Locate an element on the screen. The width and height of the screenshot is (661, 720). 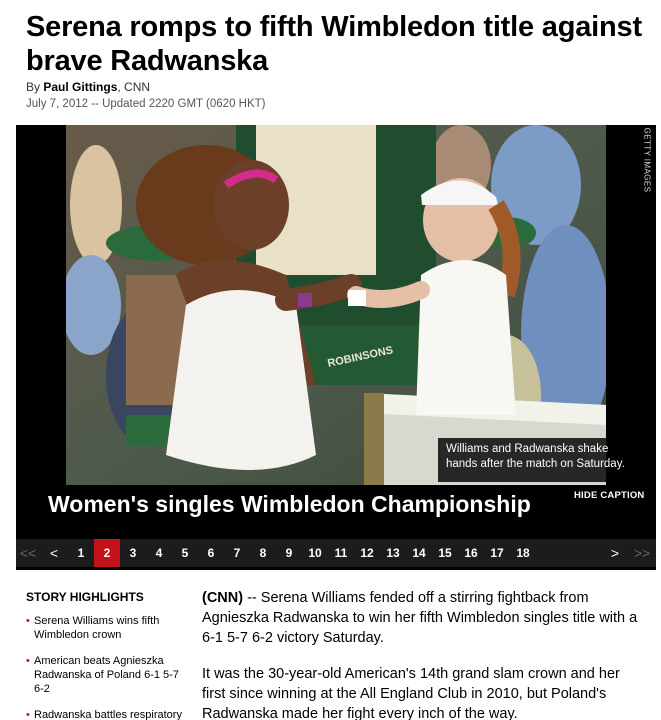
page-number-10: 10 is located at coordinates (315, 553).